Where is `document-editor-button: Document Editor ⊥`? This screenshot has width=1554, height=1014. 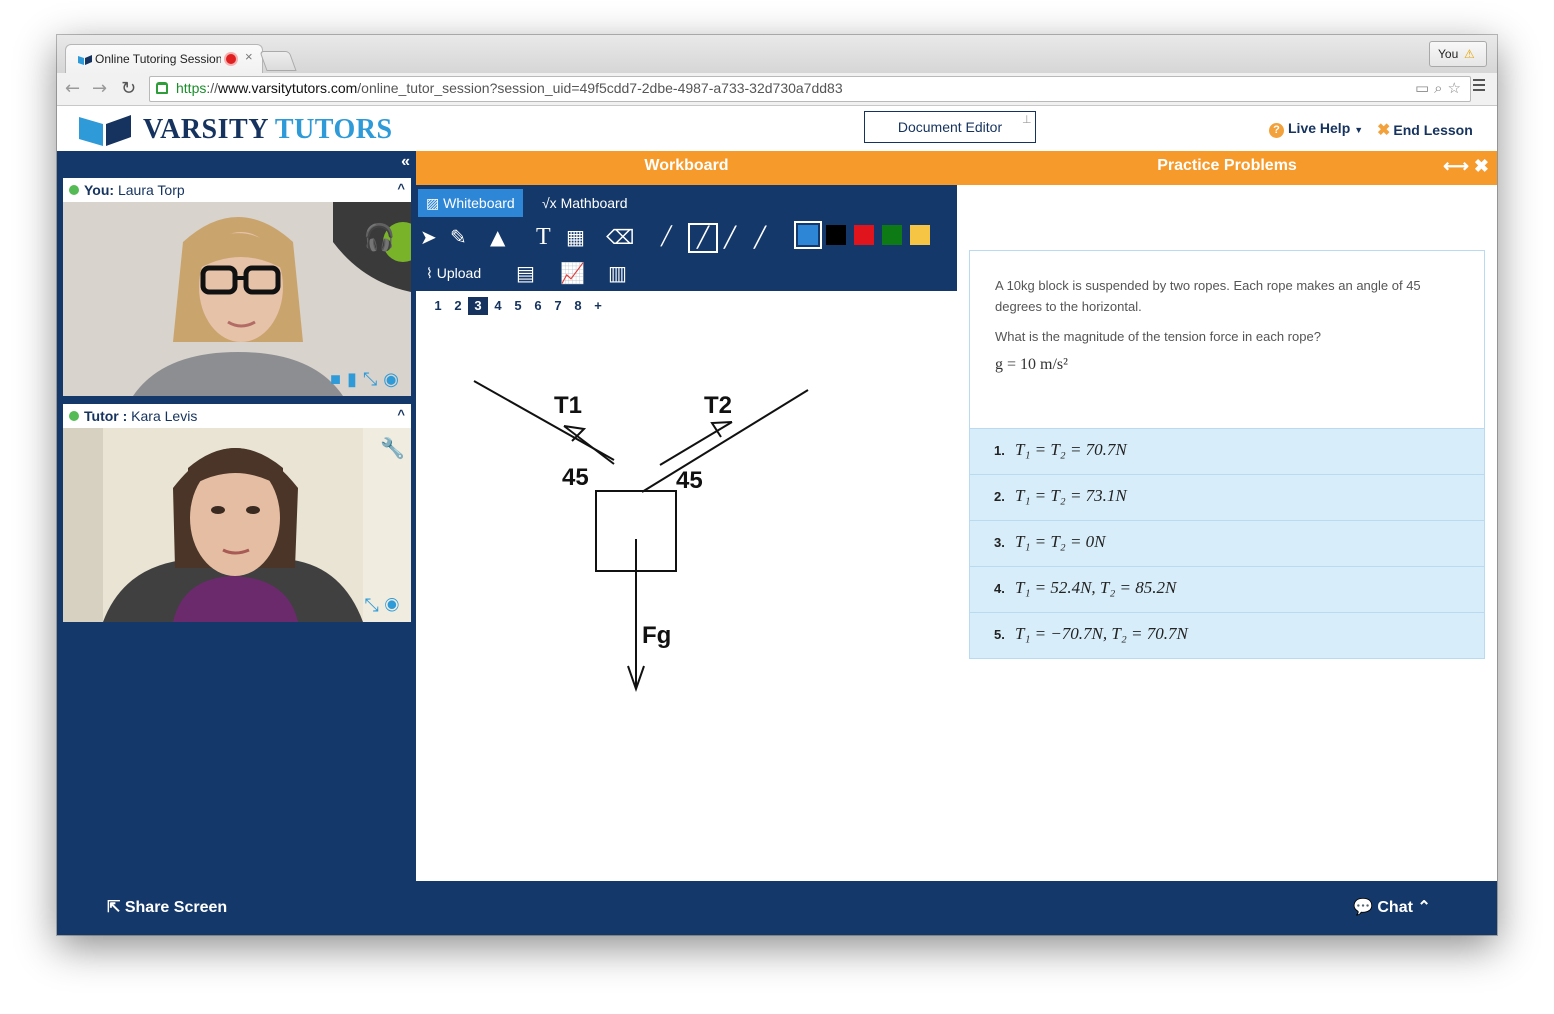
document-editor-button: Document Editor ⊥ is located at coordinates (950, 127).